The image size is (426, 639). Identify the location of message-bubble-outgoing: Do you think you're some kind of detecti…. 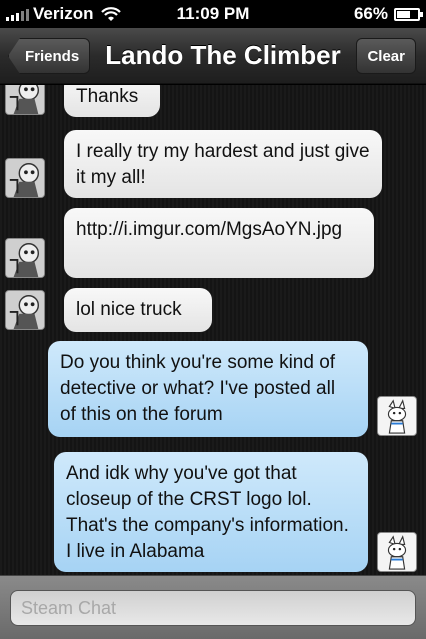
(208, 389).